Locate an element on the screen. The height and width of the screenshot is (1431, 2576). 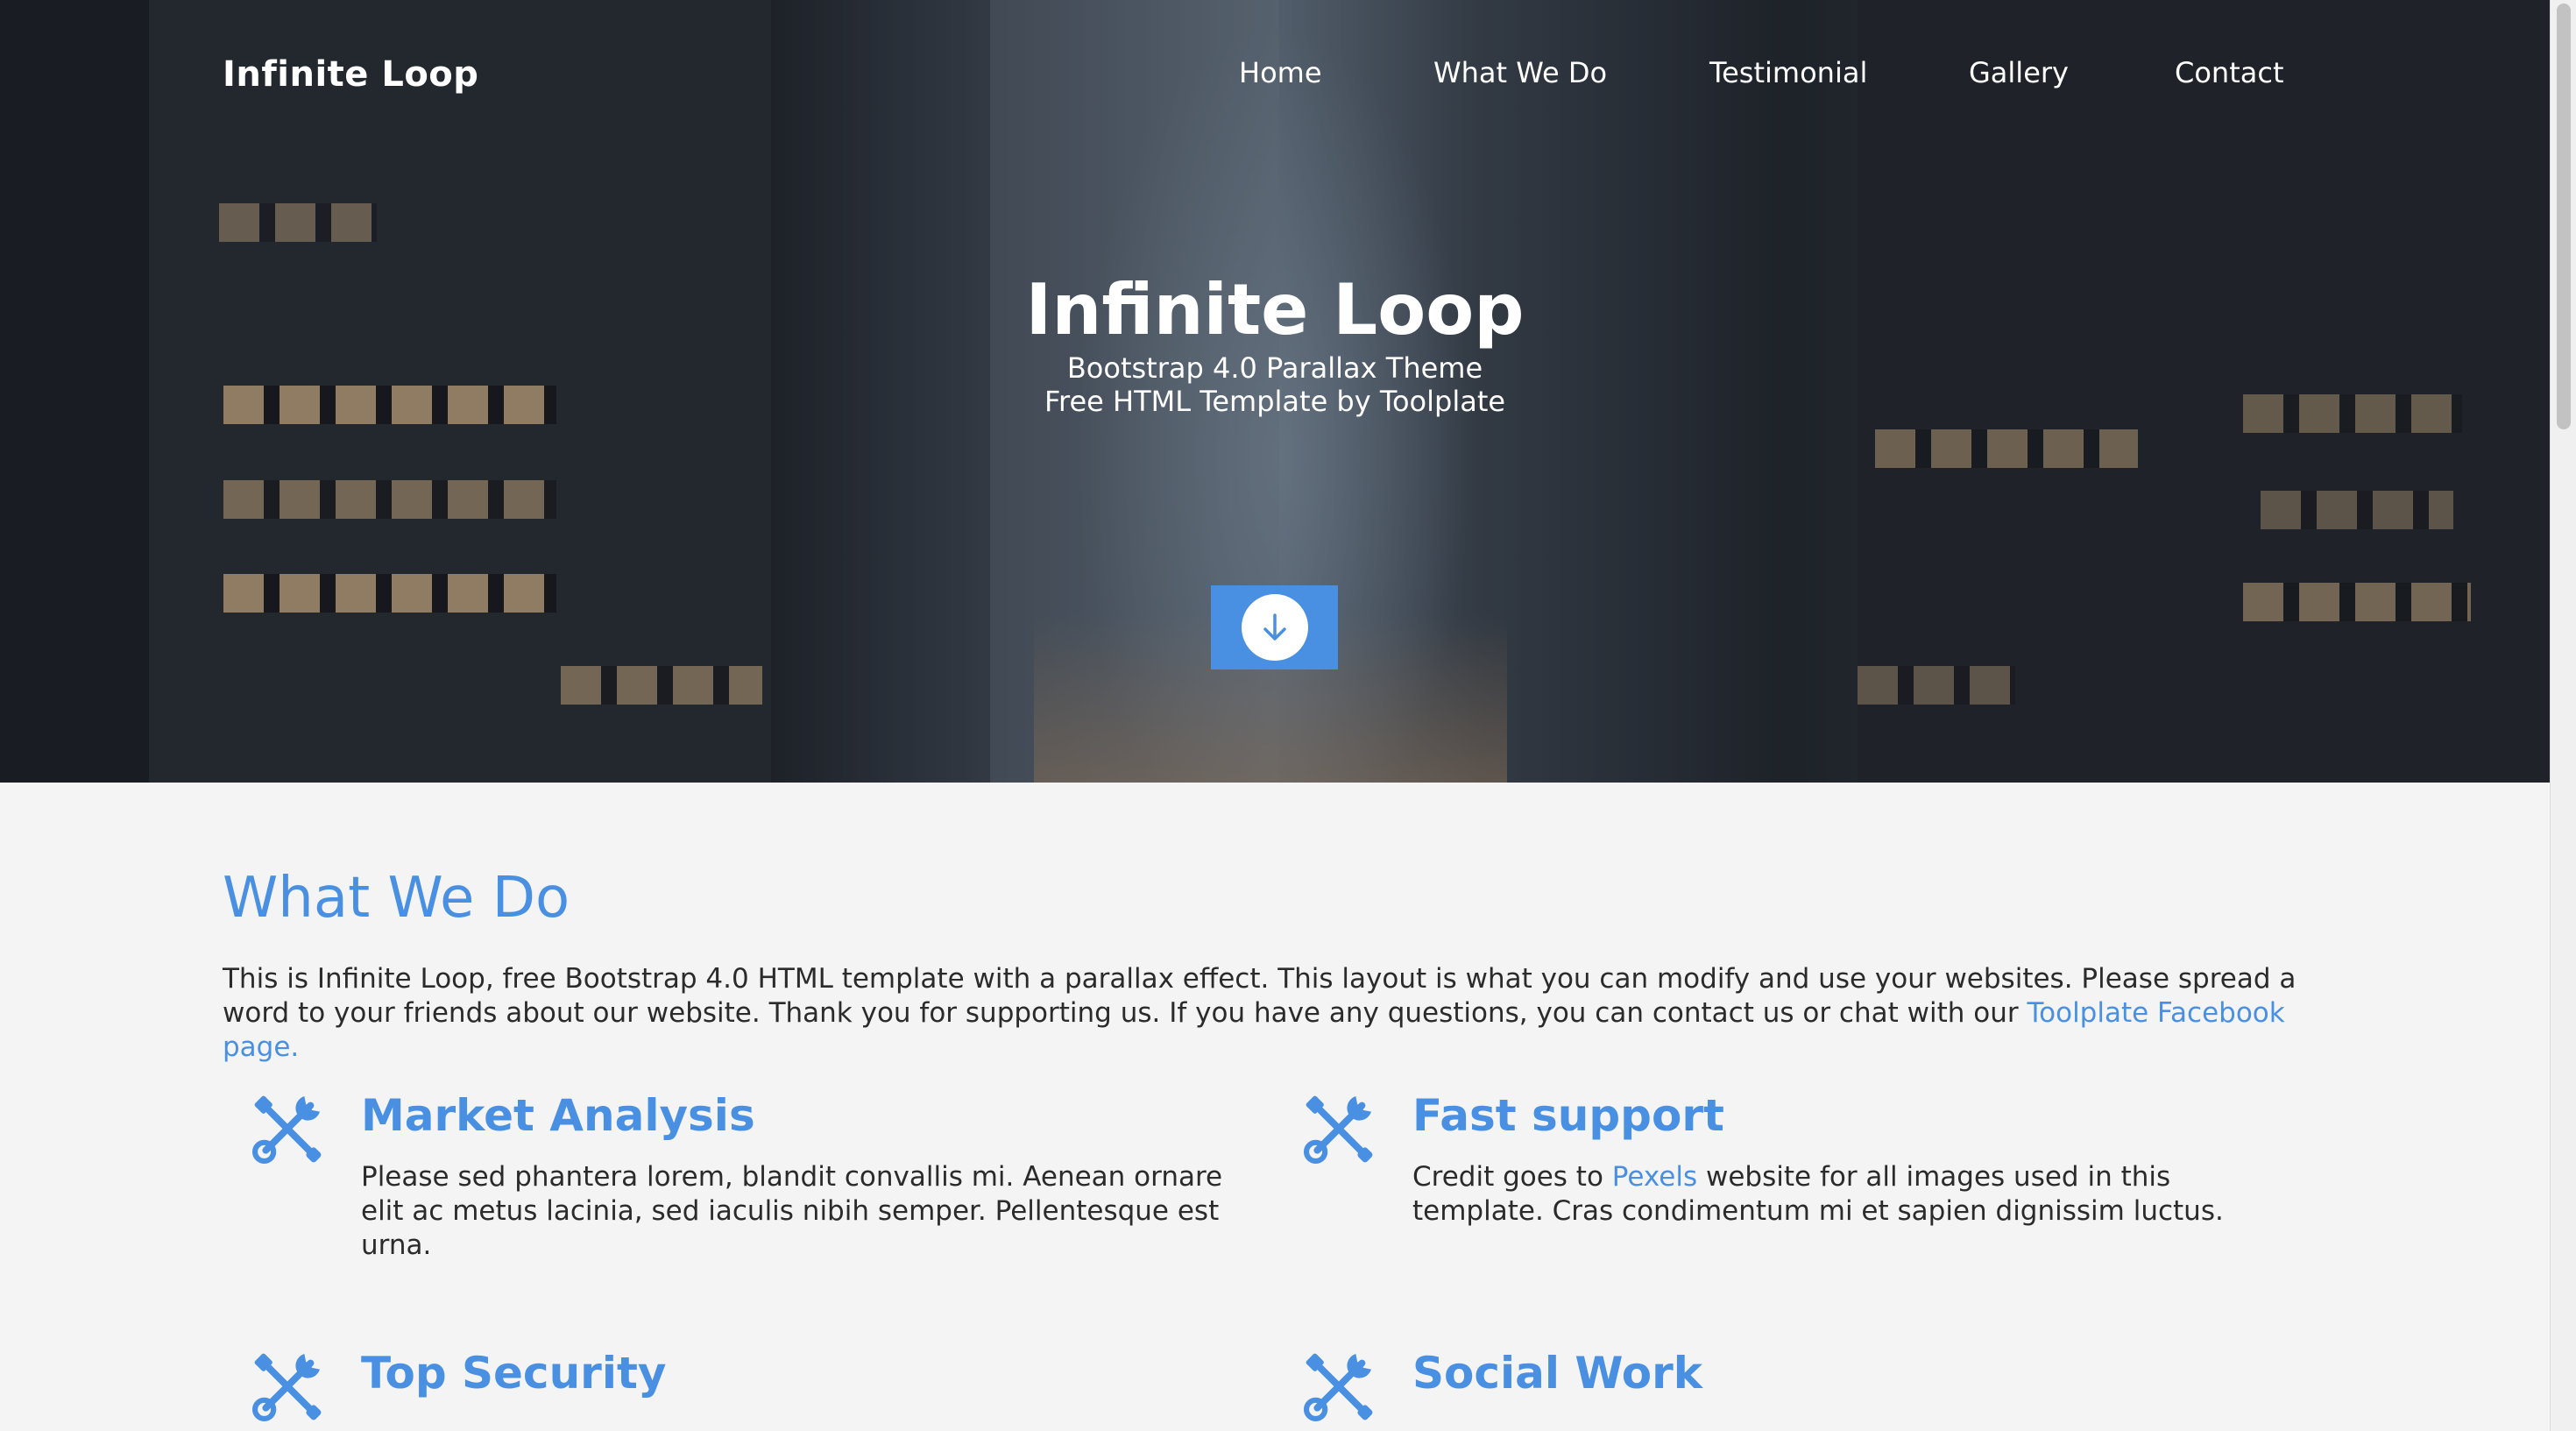
feature-title: Fast support is located at coordinates (1568, 1115).